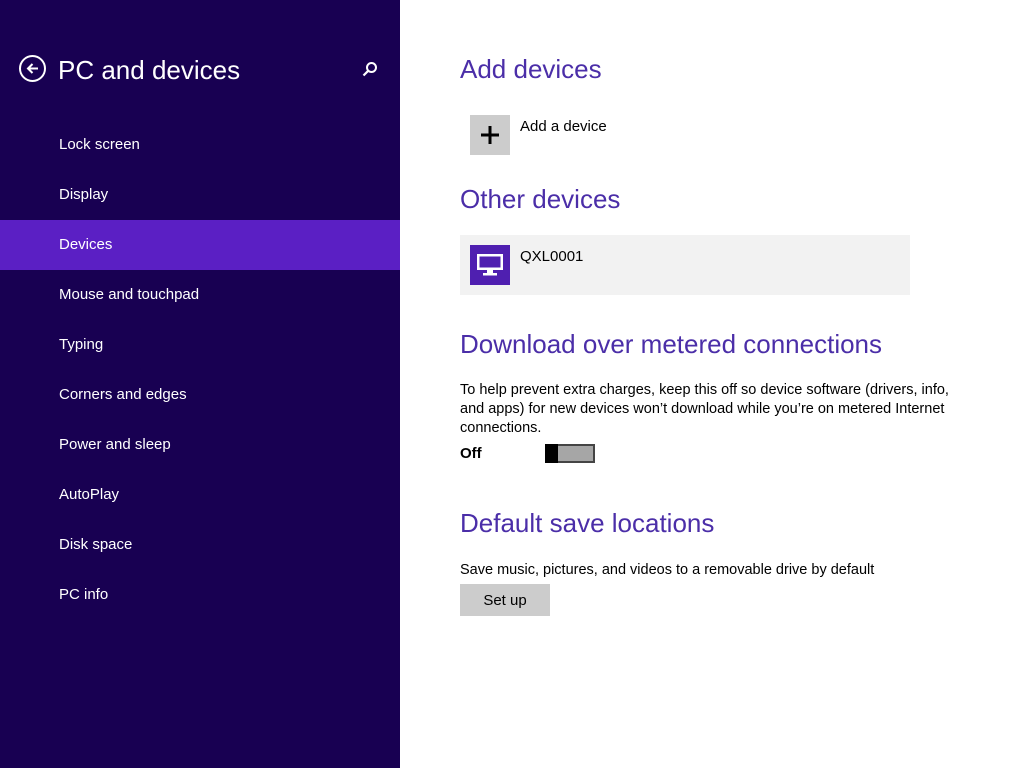 The width and height of the screenshot is (1024, 768). What do you see at coordinates (505, 600) in the screenshot?
I see `setup-button: Set up` at bounding box center [505, 600].